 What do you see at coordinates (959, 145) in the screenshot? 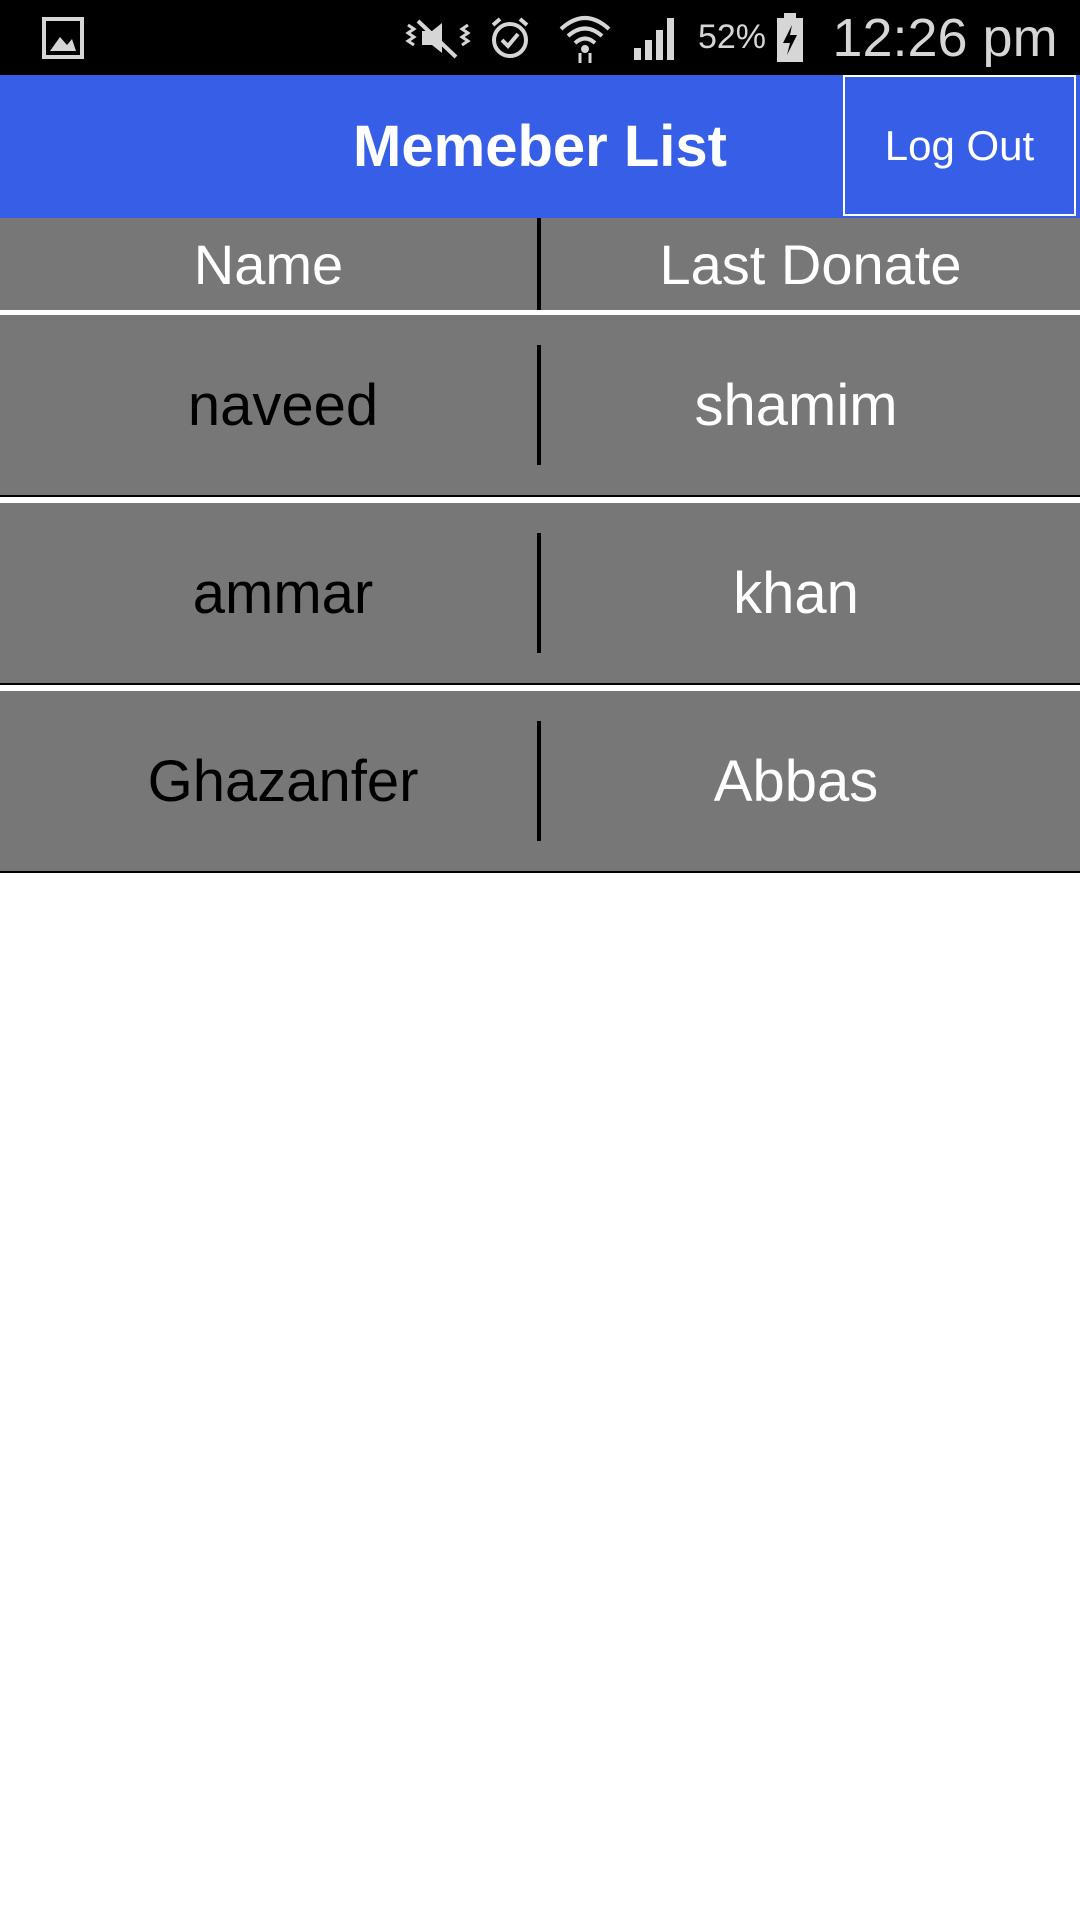
I see `logout-button: Log Out` at bounding box center [959, 145].